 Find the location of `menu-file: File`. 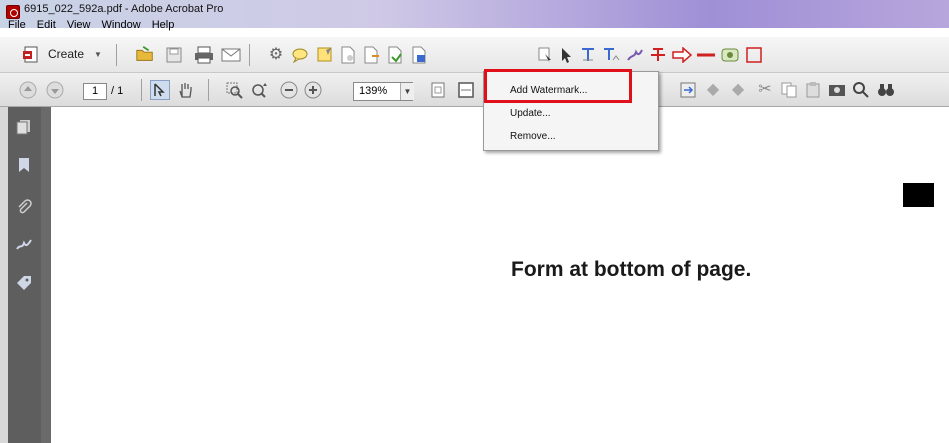

menu-file: File is located at coordinates (17, 25).